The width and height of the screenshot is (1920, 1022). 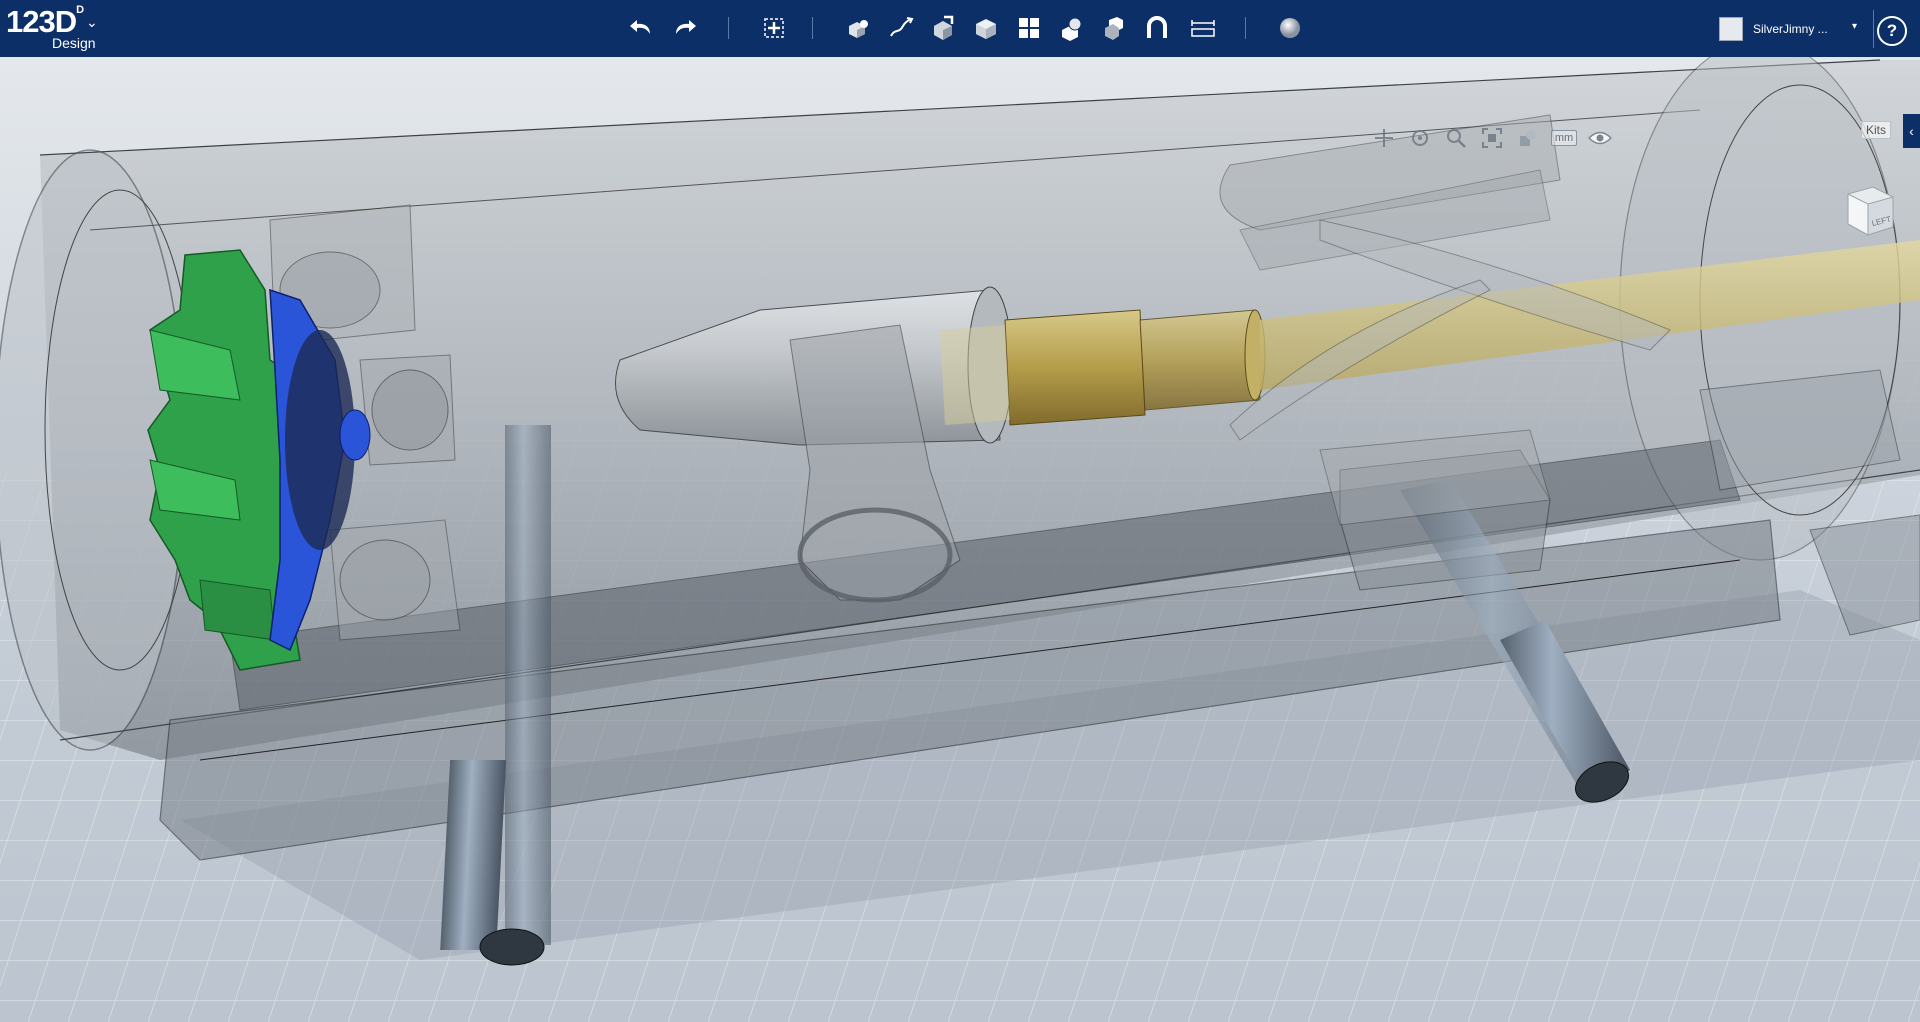 I want to click on pan-icon, so click(x=1384, y=138).